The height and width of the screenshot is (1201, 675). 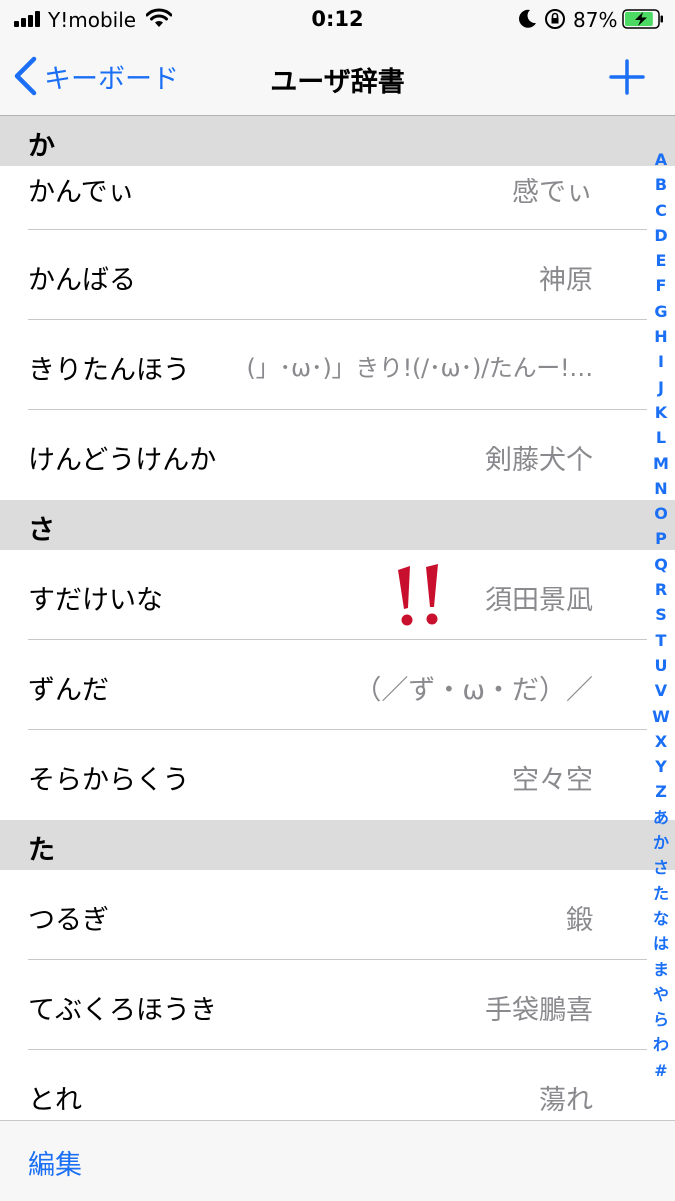 What do you see at coordinates (661, 741) in the screenshot?
I see `index-letter: X` at bounding box center [661, 741].